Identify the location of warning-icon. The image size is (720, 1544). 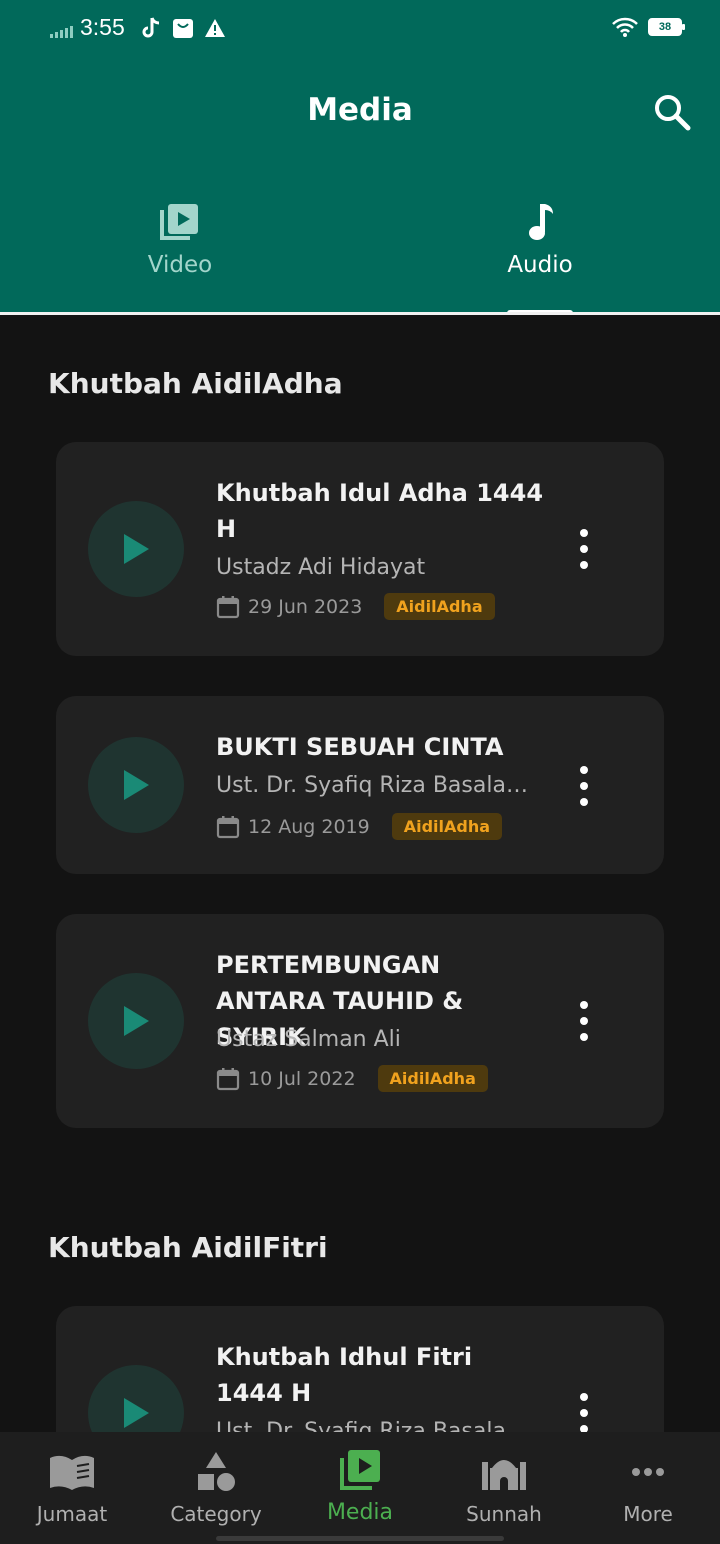
(215, 28).